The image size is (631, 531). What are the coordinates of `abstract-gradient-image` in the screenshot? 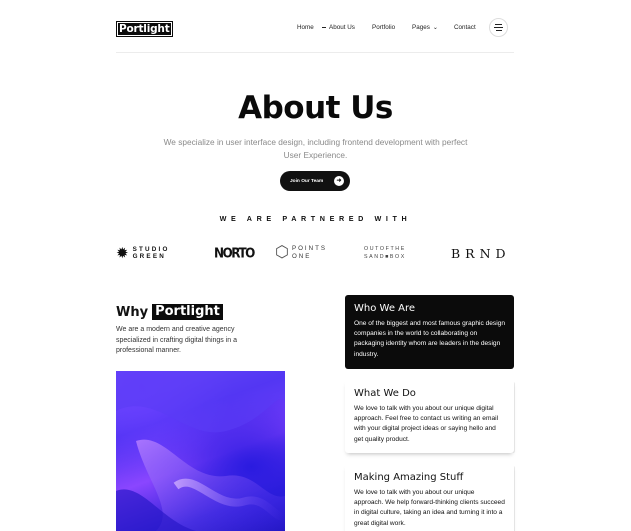 It's located at (200, 451).